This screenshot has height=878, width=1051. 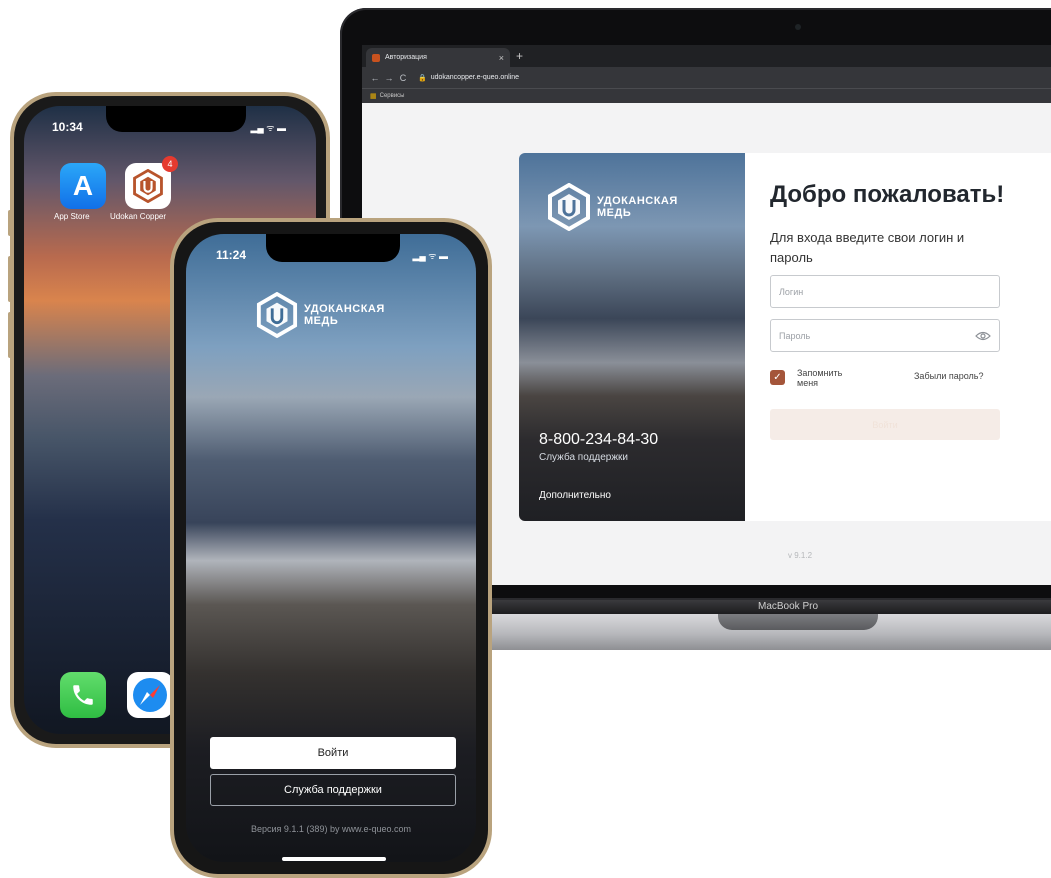 What do you see at coordinates (170, 164) in the screenshot?
I see `notification-badge: 4` at bounding box center [170, 164].